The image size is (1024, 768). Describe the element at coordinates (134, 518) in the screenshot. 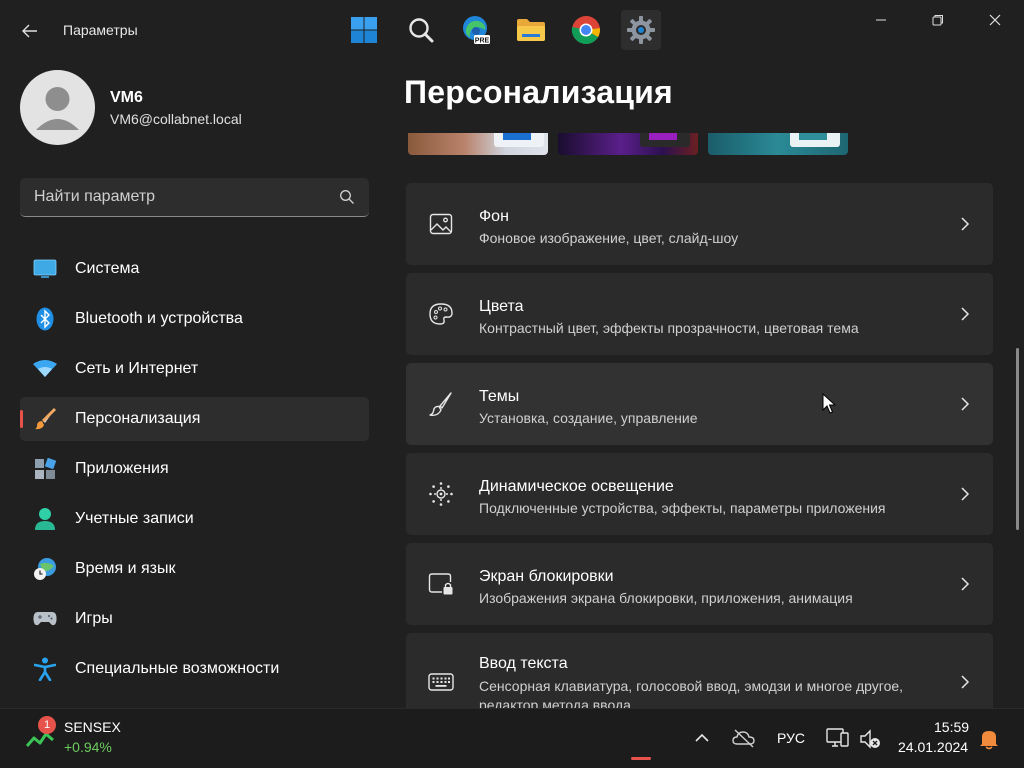

I see `sidebar-item-label: Учетные записи` at that location.